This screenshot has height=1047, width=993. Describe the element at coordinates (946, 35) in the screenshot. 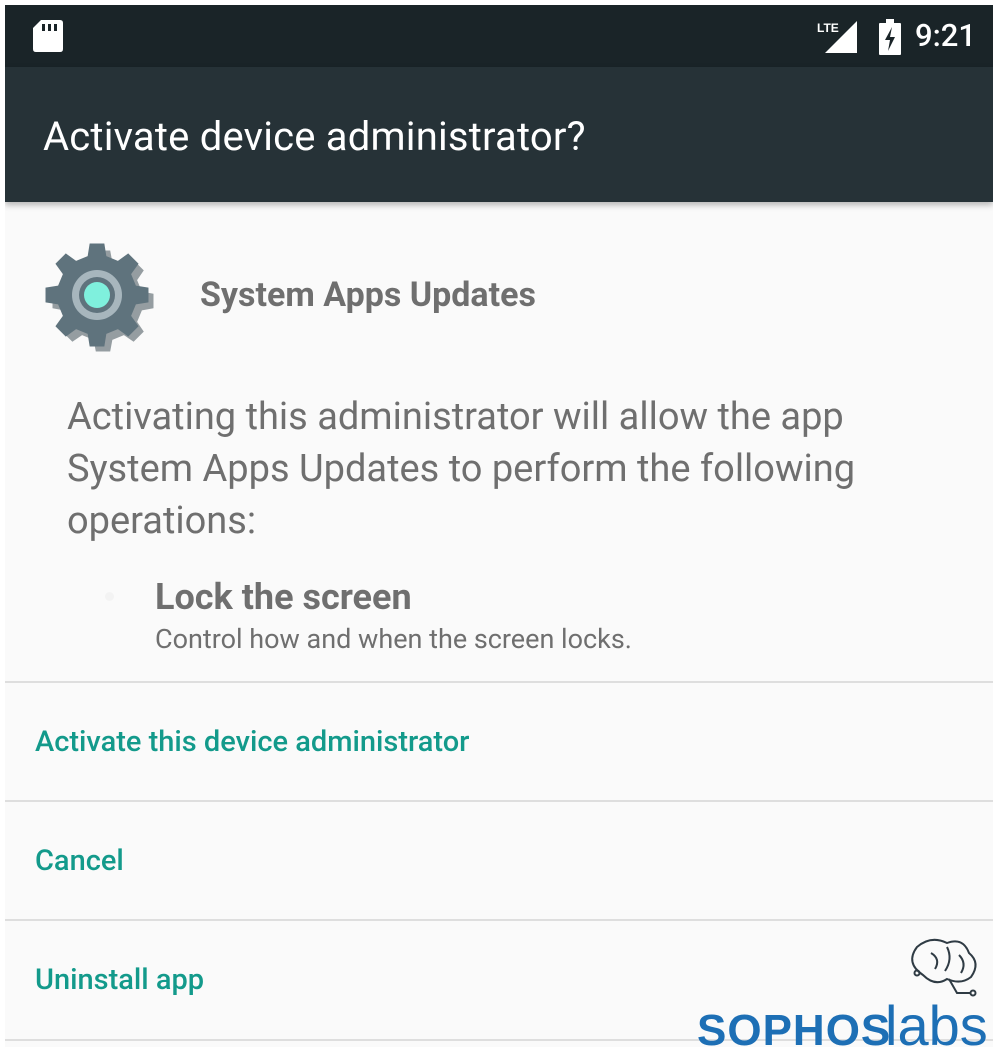

I see `status-time: 9:21` at that location.